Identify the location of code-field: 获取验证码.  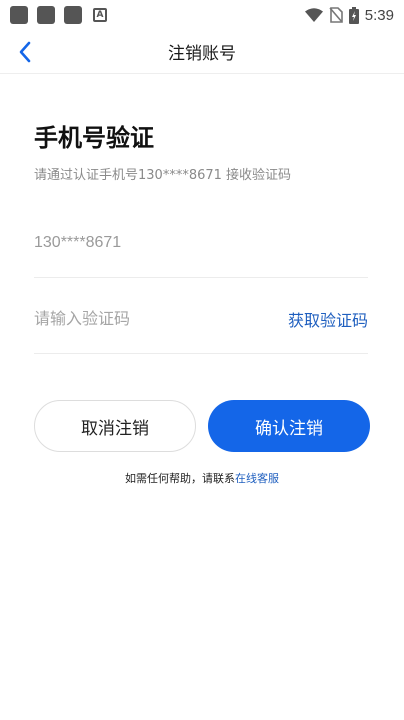
(201, 319).